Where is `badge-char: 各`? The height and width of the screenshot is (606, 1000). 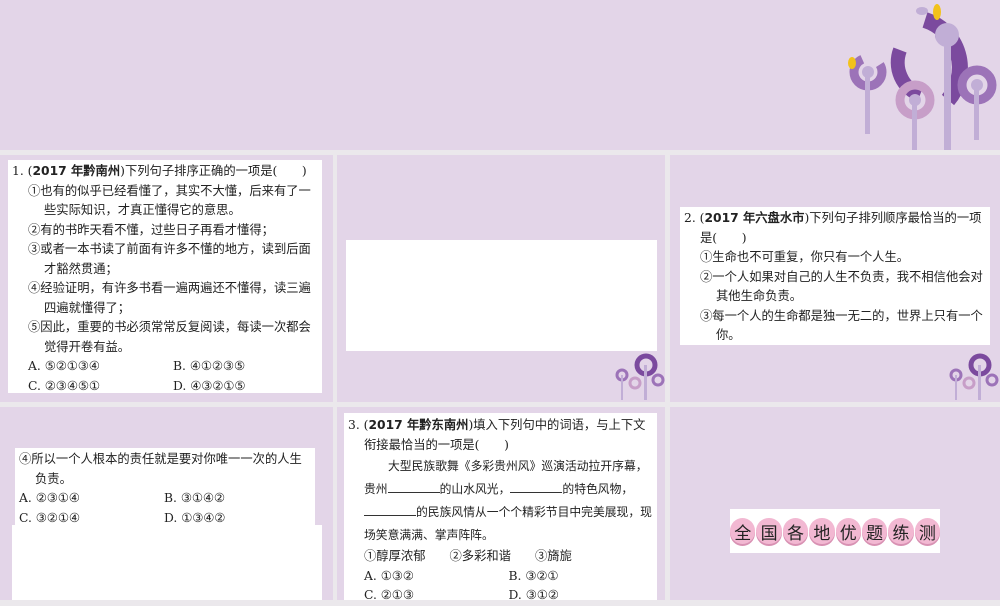 badge-char: 各 is located at coordinates (795, 531).